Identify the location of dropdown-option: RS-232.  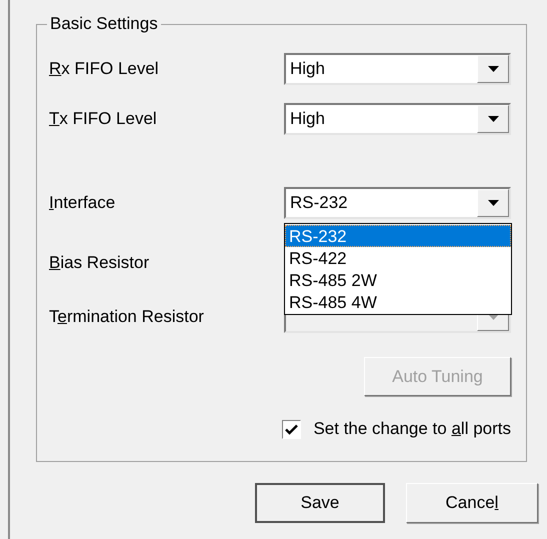
(398, 236).